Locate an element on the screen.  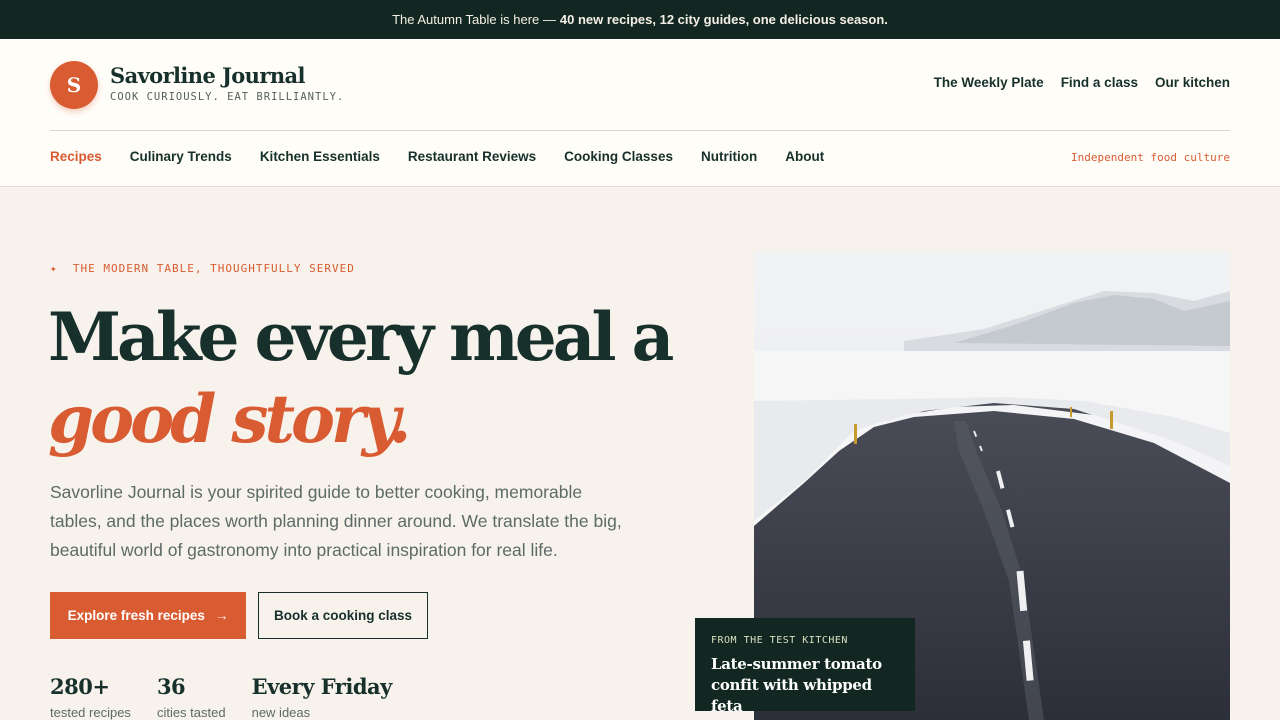
nav-note: Independent food culture is located at coordinates (1150, 157).